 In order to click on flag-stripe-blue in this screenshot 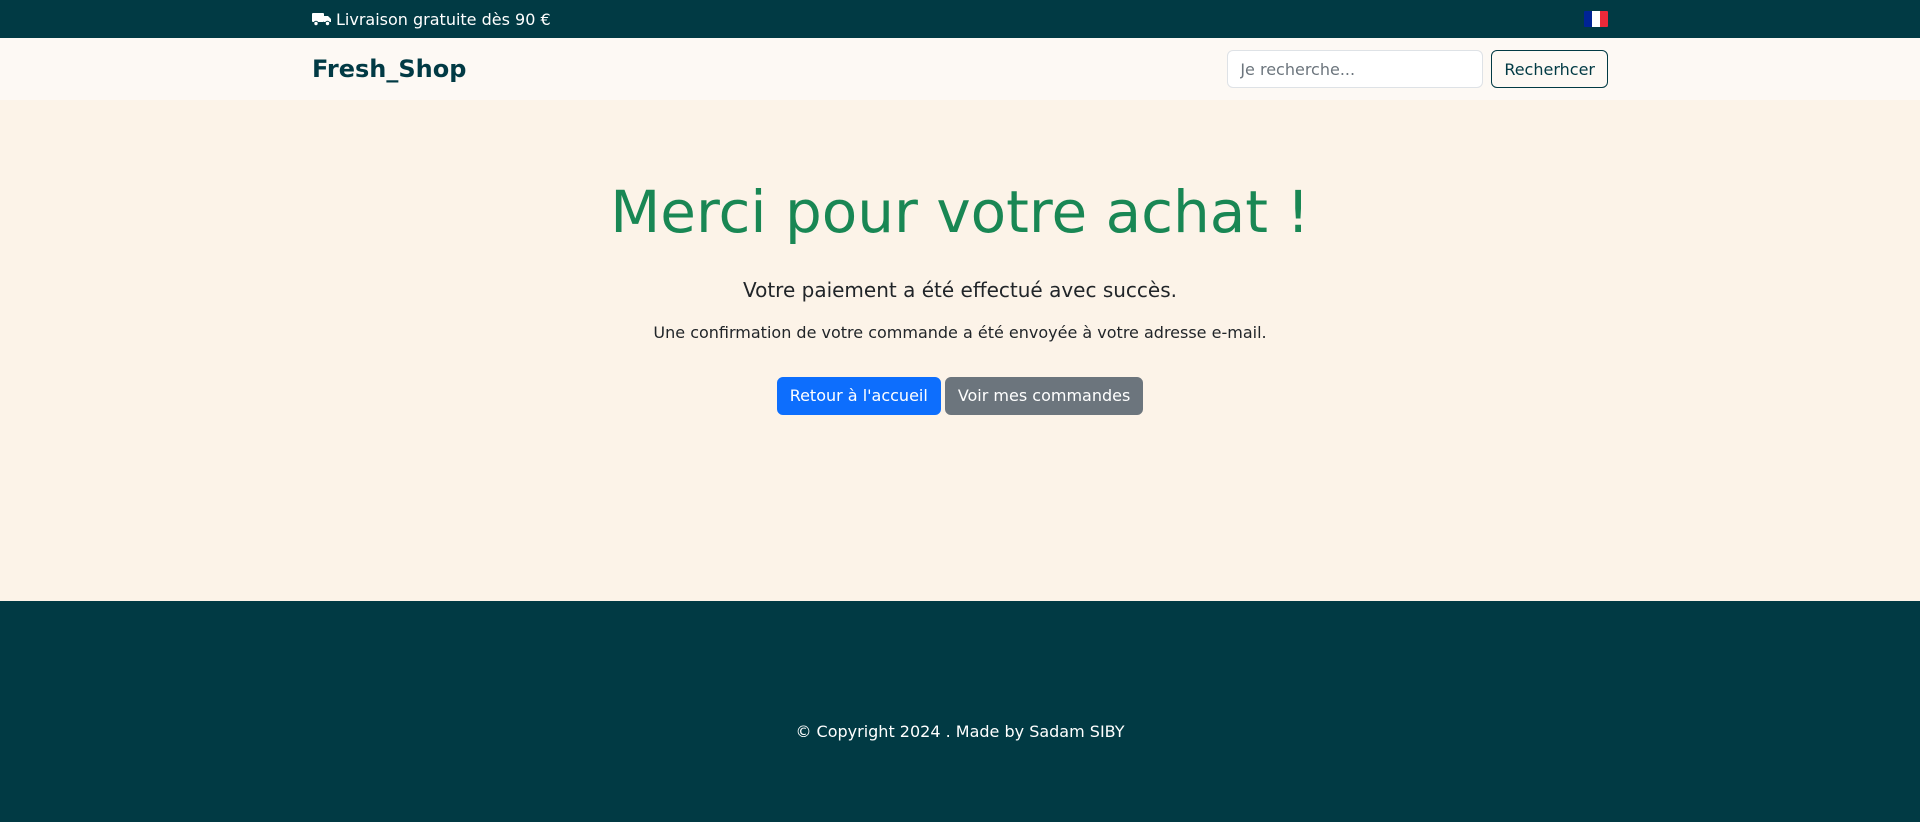, I will do `click(1588, 19)`.